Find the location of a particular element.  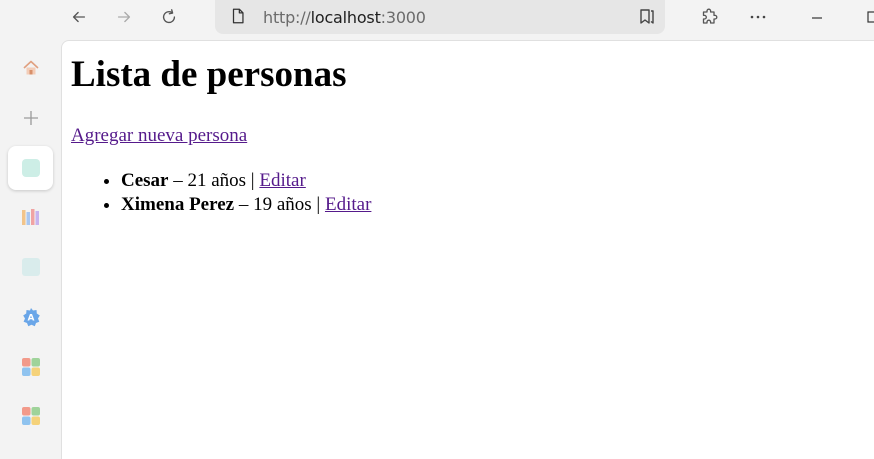

arrow-right-icon is located at coordinates (124, 17).